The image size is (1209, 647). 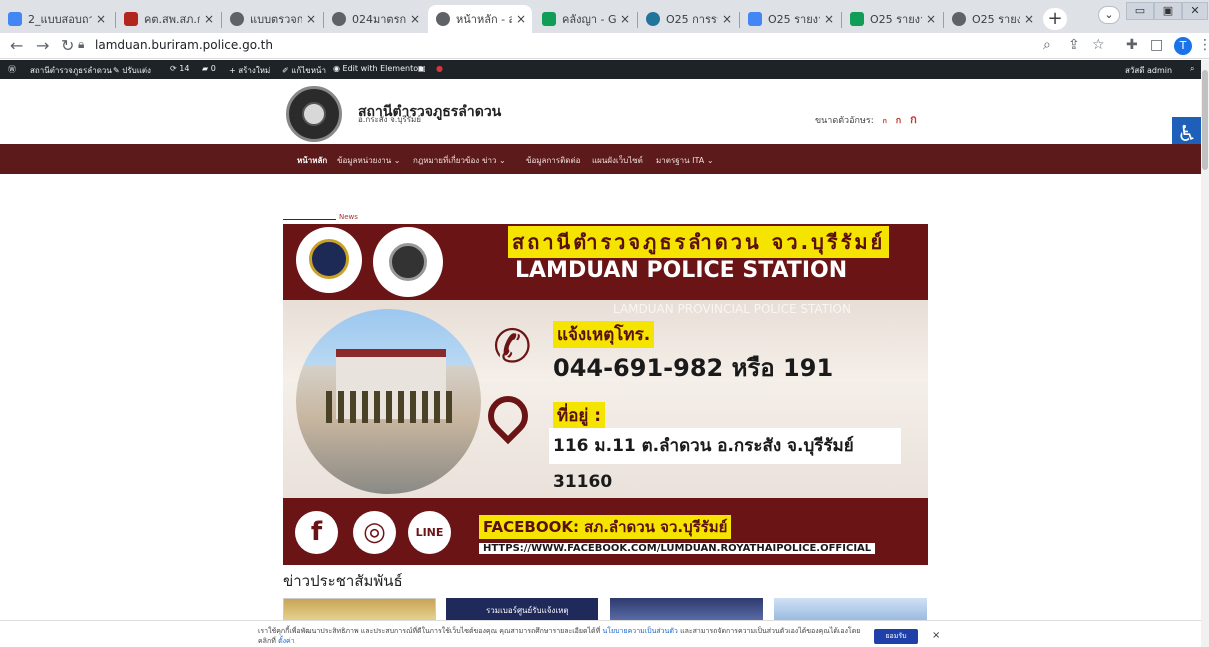 What do you see at coordinates (388, 401) in the screenshot?
I see `station-photo` at bounding box center [388, 401].